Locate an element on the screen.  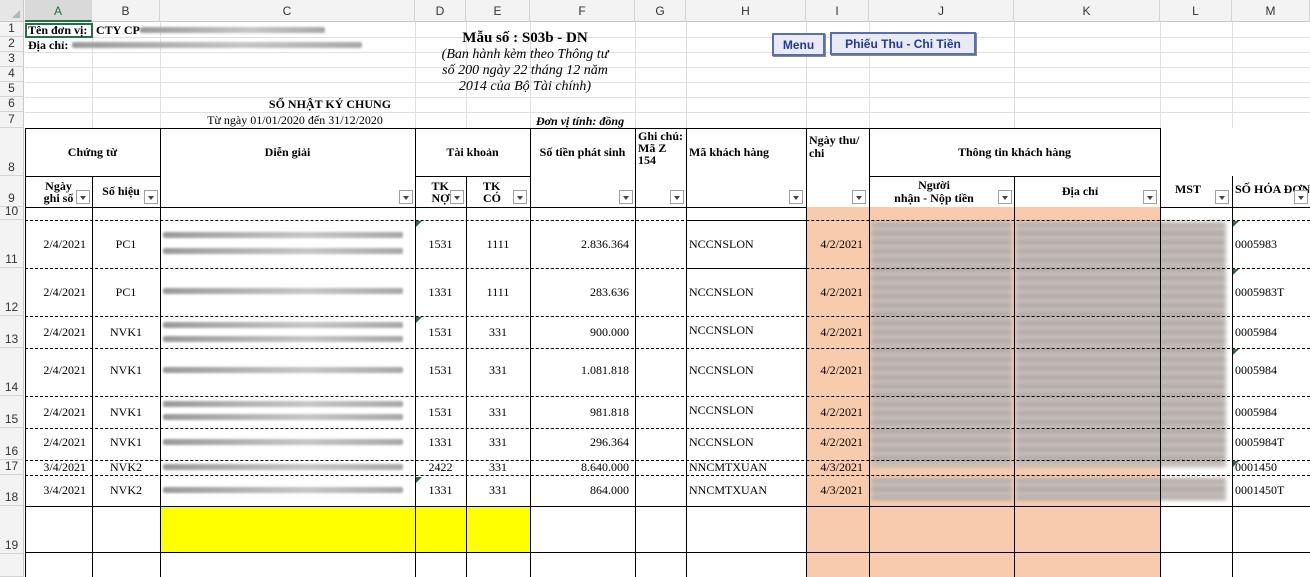
row-header-3: 3 is located at coordinates (12, 59).